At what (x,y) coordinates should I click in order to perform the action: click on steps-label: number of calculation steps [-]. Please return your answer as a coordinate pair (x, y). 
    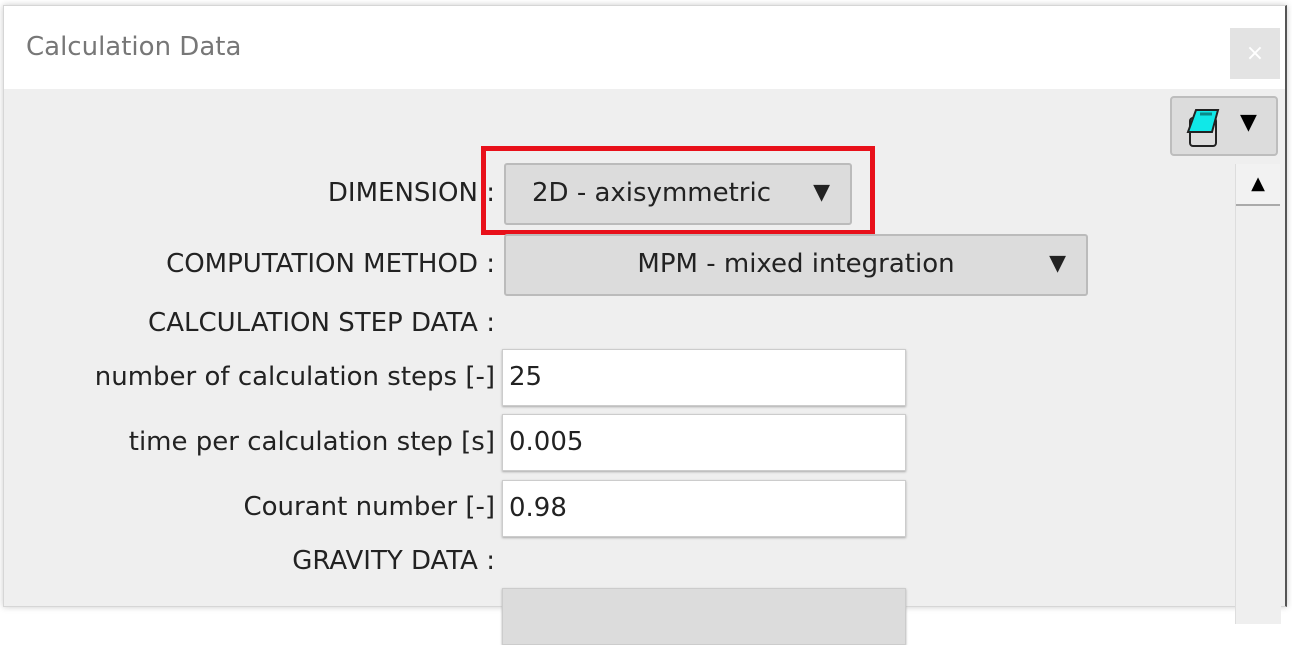
    Looking at the image, I should click on (294, 377).